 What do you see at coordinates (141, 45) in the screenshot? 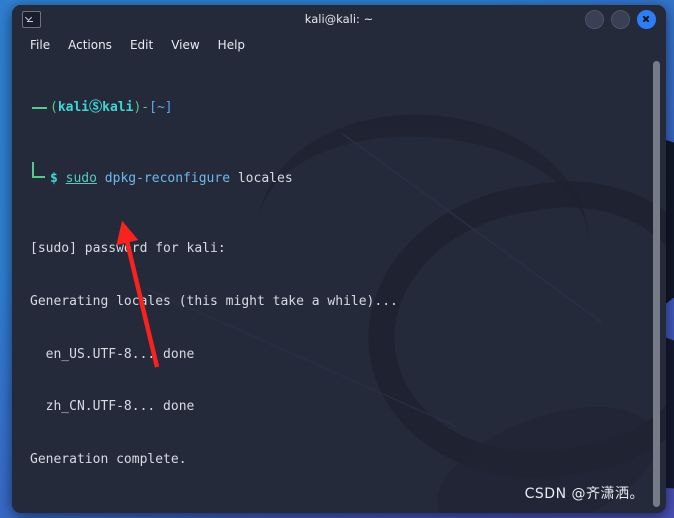
I see `menu-item-edit: Edit` at bounding box center [141, 45].